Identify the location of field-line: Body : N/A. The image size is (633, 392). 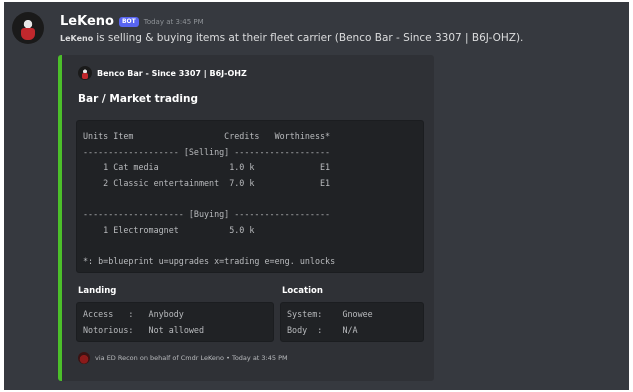
(322, 329).